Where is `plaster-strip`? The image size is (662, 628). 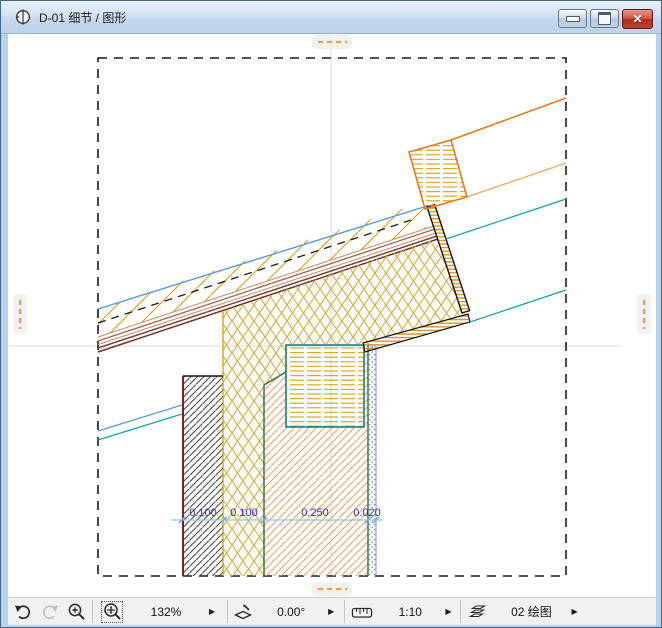 plaster-strip is located at coordinates (372, 459).